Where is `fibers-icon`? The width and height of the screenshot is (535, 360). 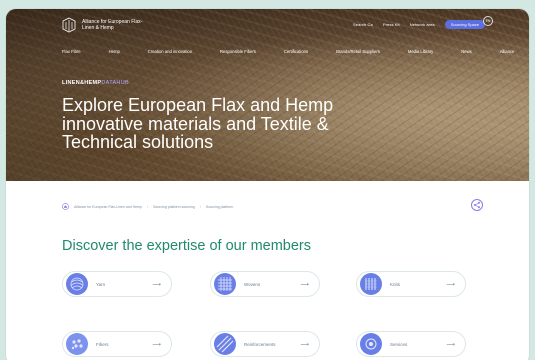
fibers-icon is located at coordinates (77, 344).